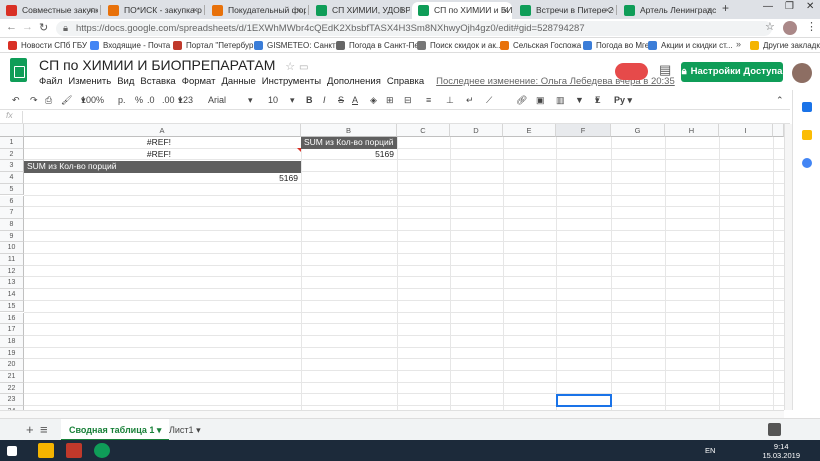 This screenshot has height=461, width=820. What do you see at coordinates (778, 130) in the screenshot?
I see `column-header` at bounding box center [778, 130].